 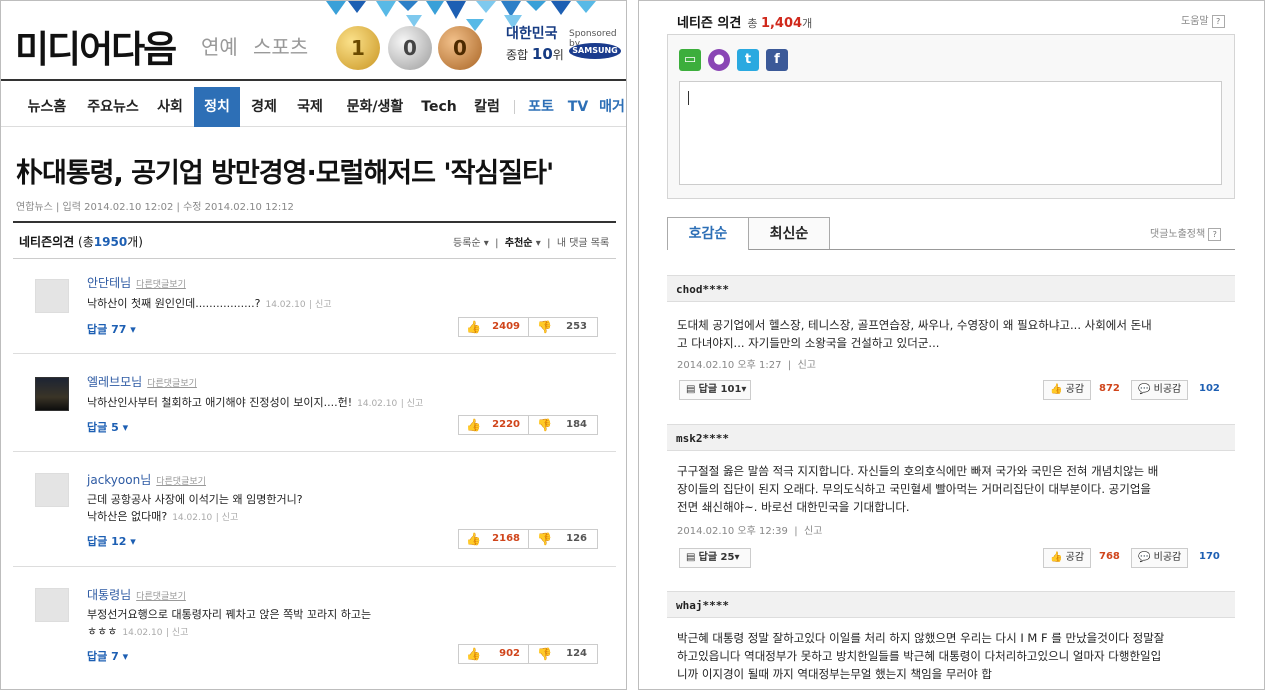 I want to click on vote-box: 👍 902 👎 124, so click(x=528, y=654).